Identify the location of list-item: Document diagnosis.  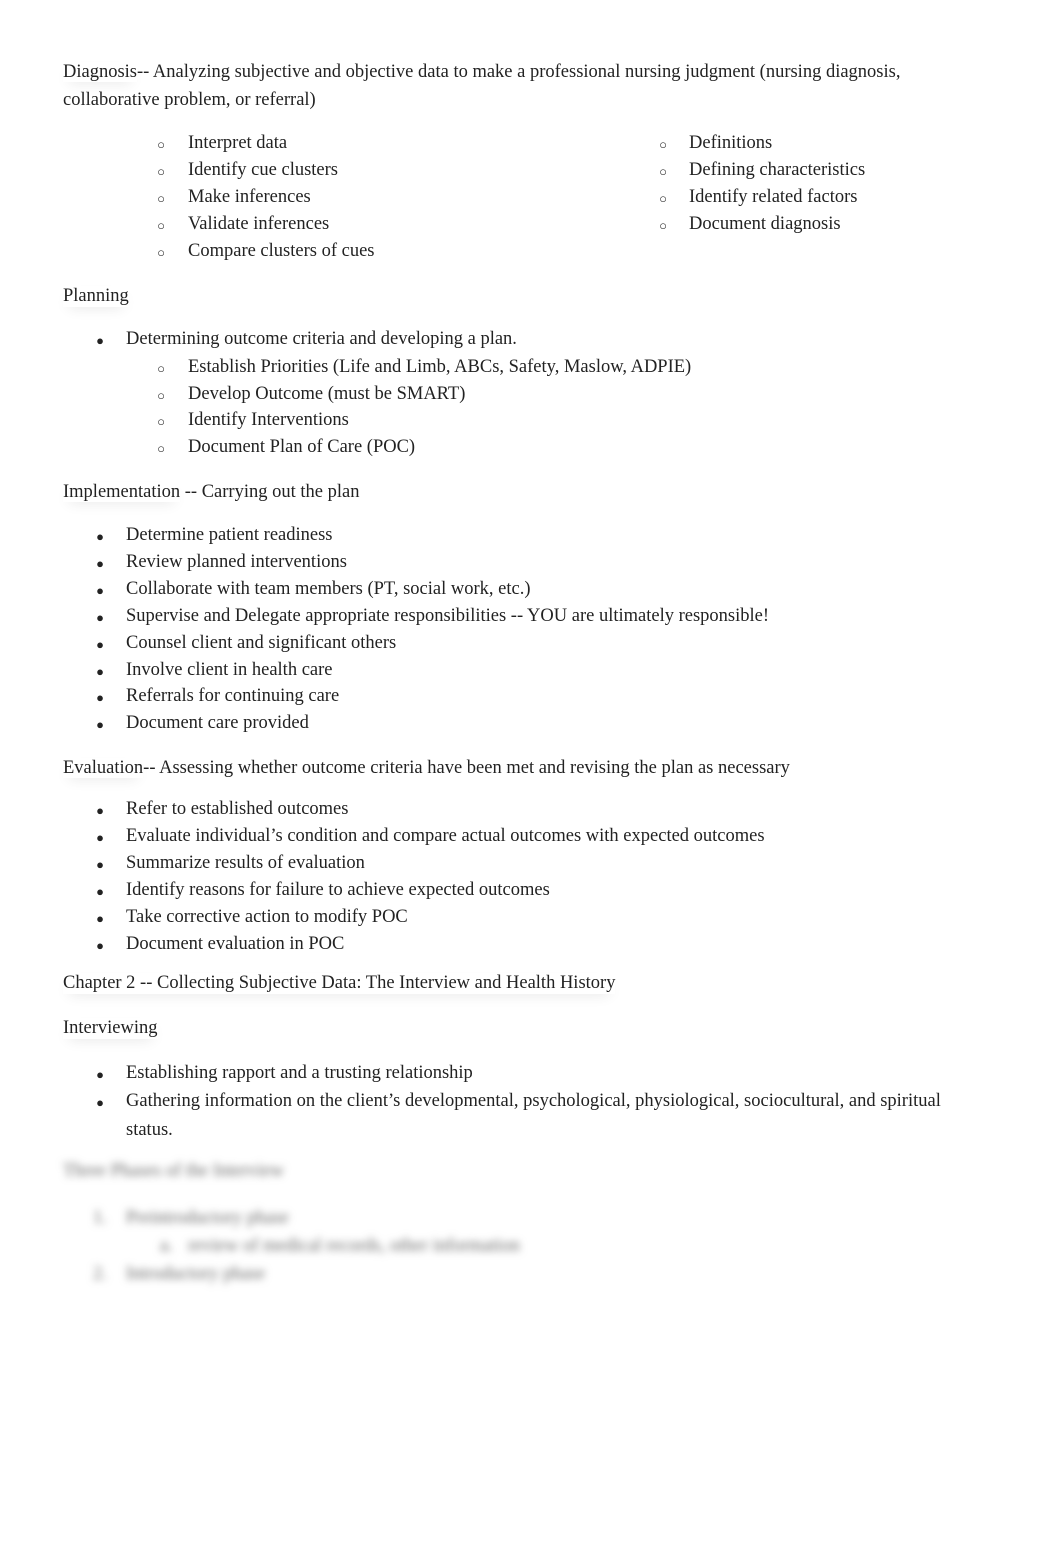
(765, 224).